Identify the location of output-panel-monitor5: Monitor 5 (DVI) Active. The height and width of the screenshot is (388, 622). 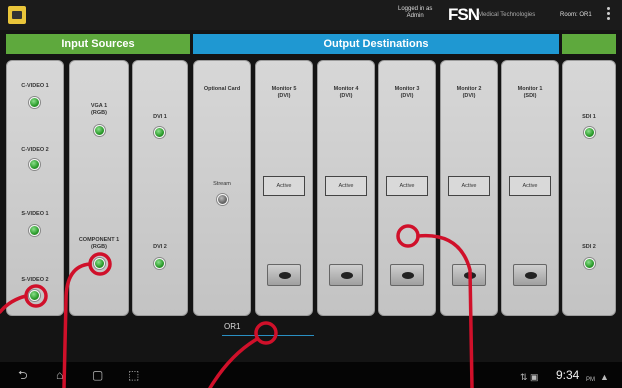
(284, 188).